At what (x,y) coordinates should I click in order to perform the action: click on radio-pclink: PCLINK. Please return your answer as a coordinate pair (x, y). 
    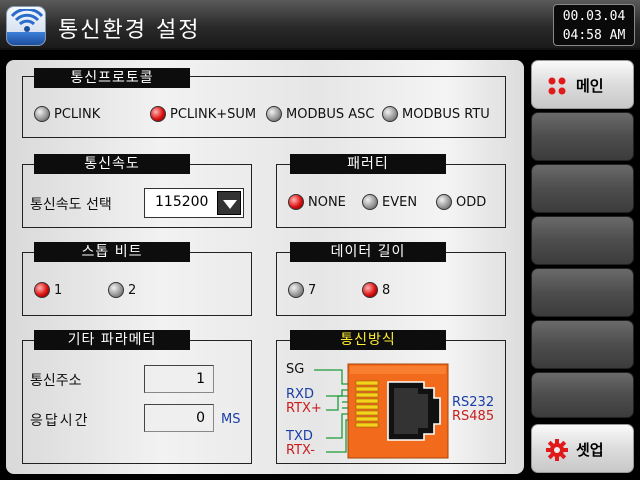
    Looking at the image, I should click on (67, 114).